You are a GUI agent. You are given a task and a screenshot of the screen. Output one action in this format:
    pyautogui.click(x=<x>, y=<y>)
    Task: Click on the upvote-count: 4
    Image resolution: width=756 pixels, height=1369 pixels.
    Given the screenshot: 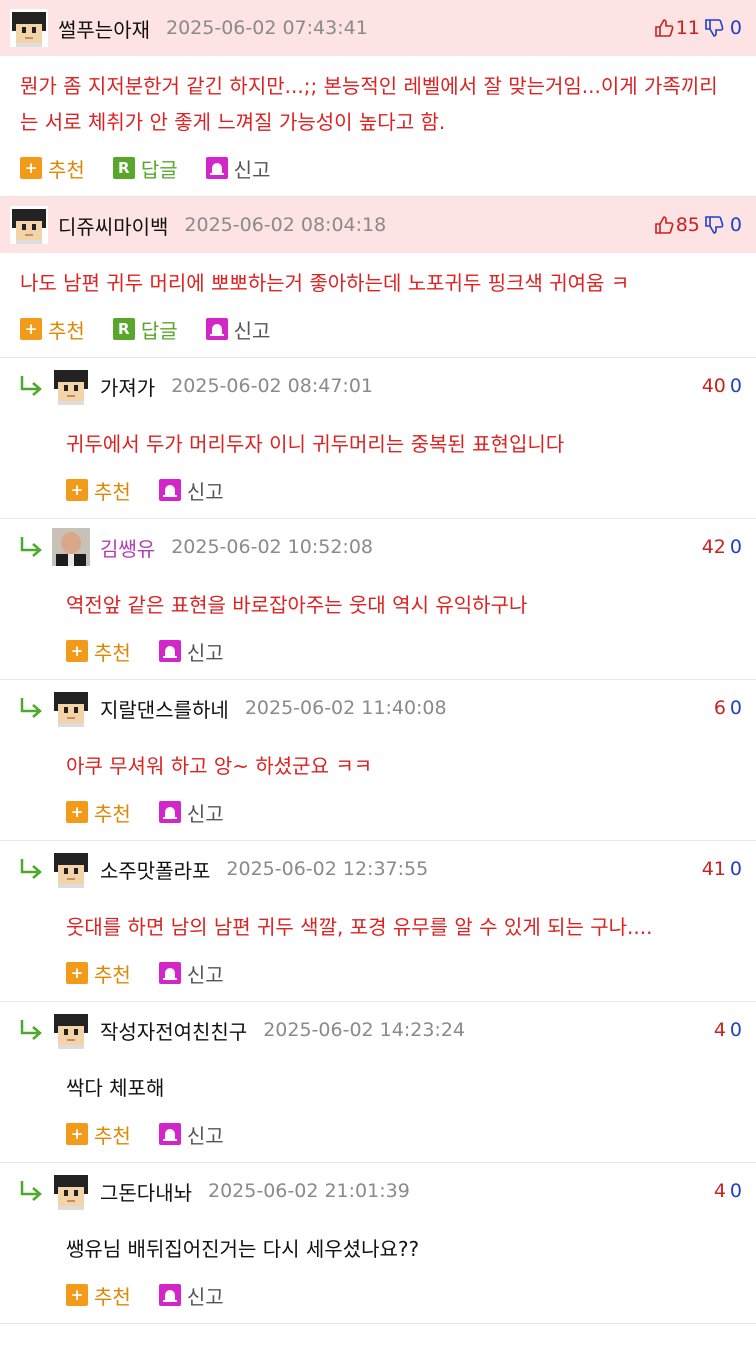 What is the action you would take?
    pyautogui.click(x=719, y=1030)
    